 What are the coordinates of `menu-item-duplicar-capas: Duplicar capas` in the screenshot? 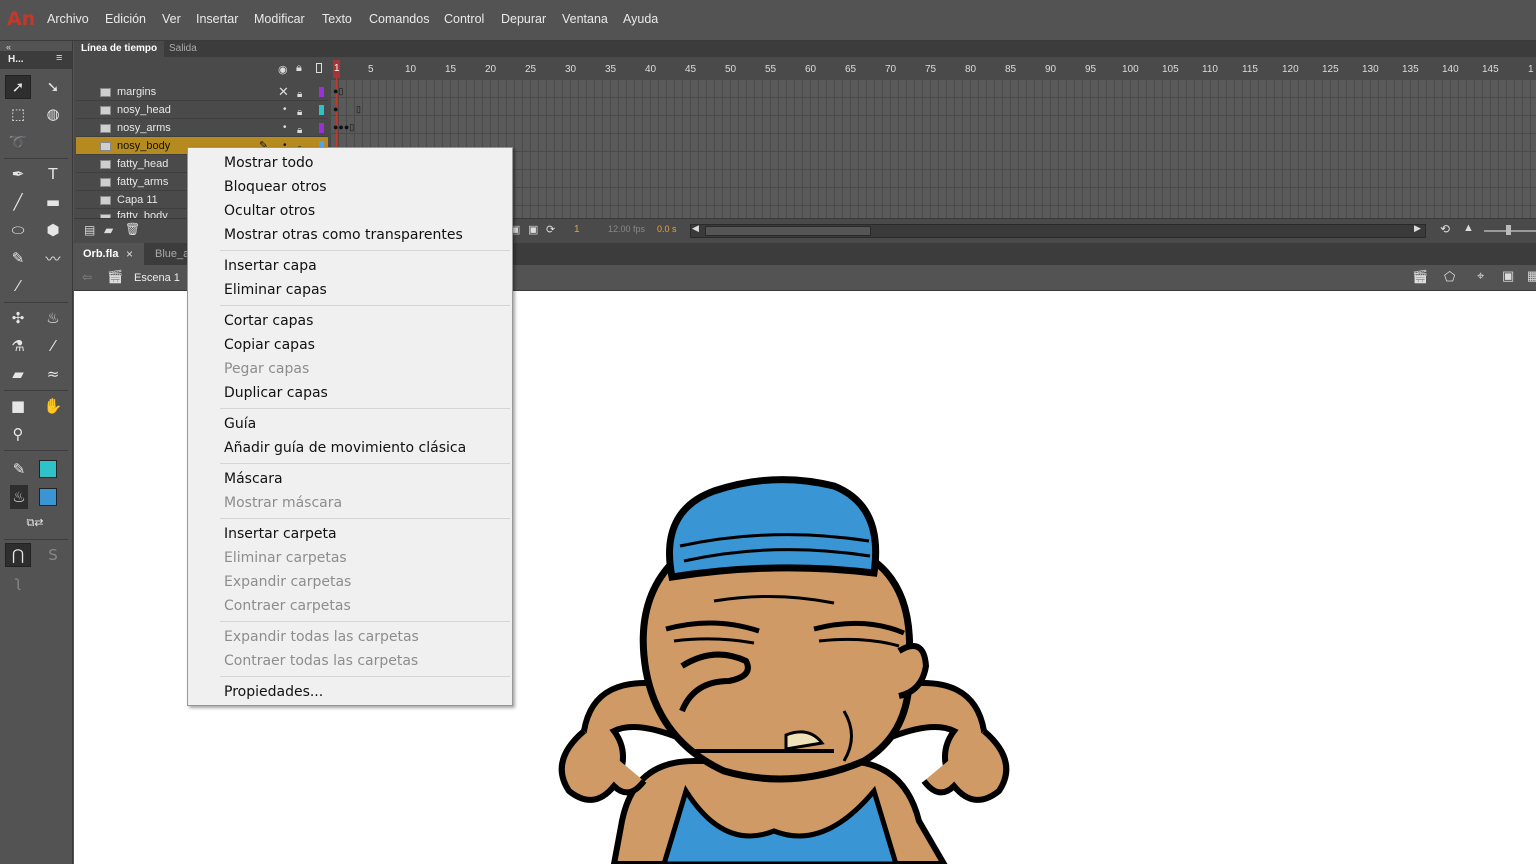 It's located at (276, 393).